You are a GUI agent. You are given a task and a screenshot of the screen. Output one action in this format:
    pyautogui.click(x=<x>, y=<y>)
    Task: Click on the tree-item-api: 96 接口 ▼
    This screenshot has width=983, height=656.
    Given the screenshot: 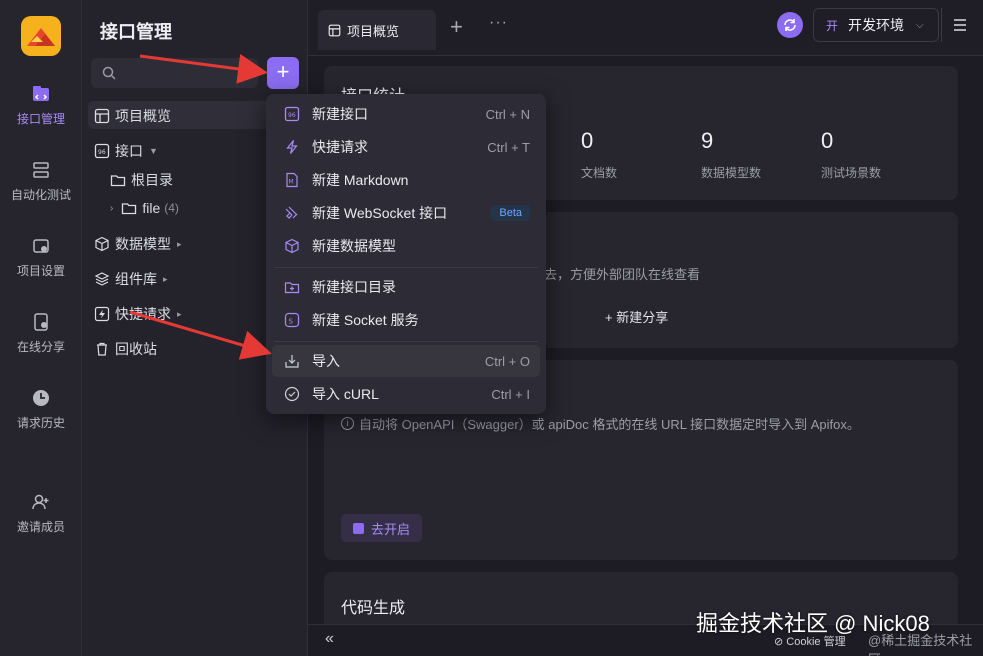 What is the action you would take?
    pyautogui.click(x=126, y=151)
    